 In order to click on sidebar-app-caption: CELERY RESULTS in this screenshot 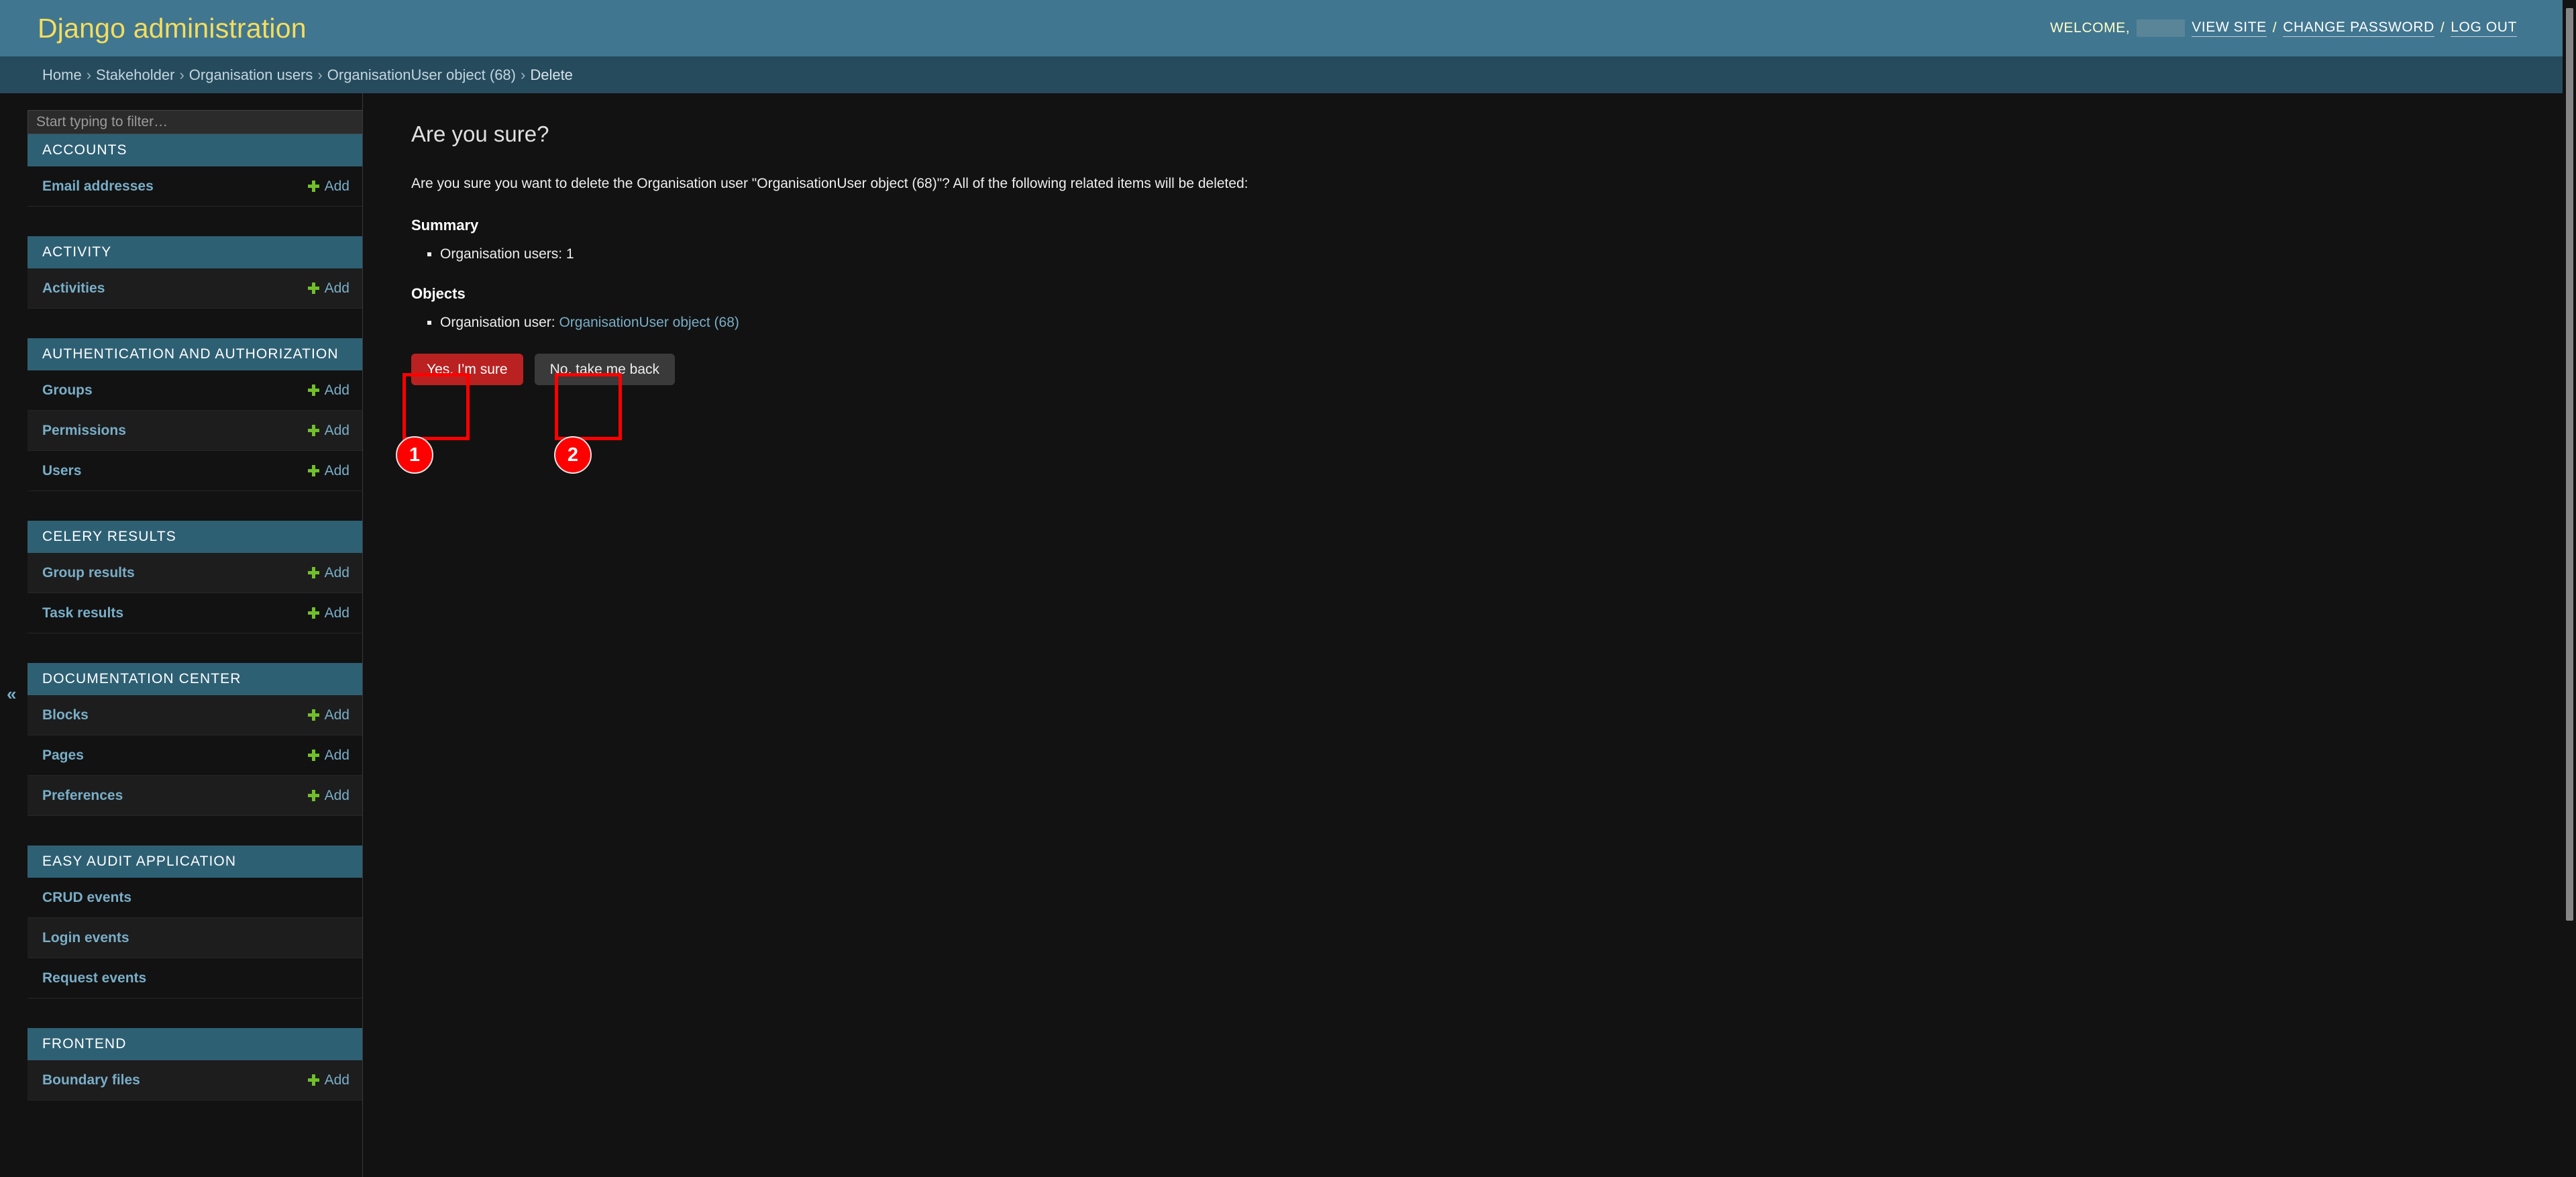, I will do `click(195, 537)`.